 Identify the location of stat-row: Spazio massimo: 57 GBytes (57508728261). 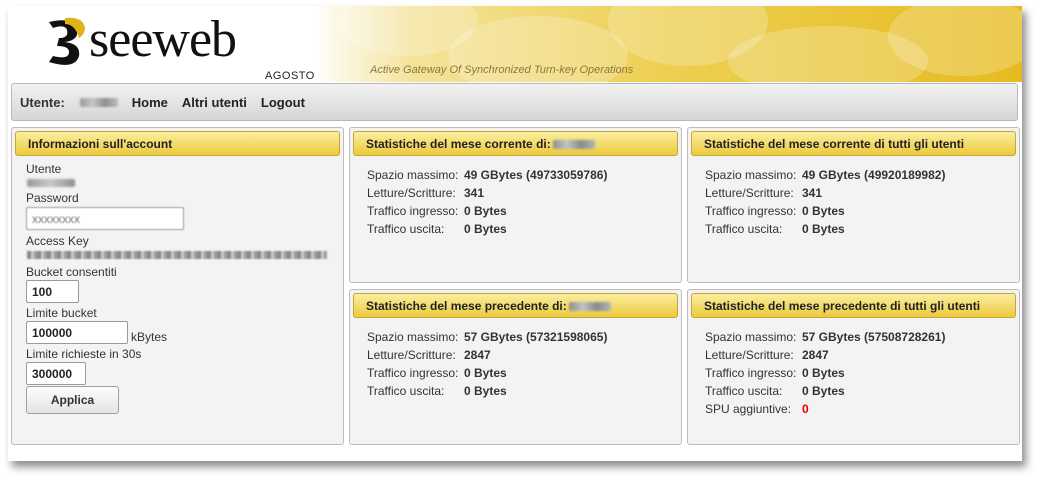
(862, 337).